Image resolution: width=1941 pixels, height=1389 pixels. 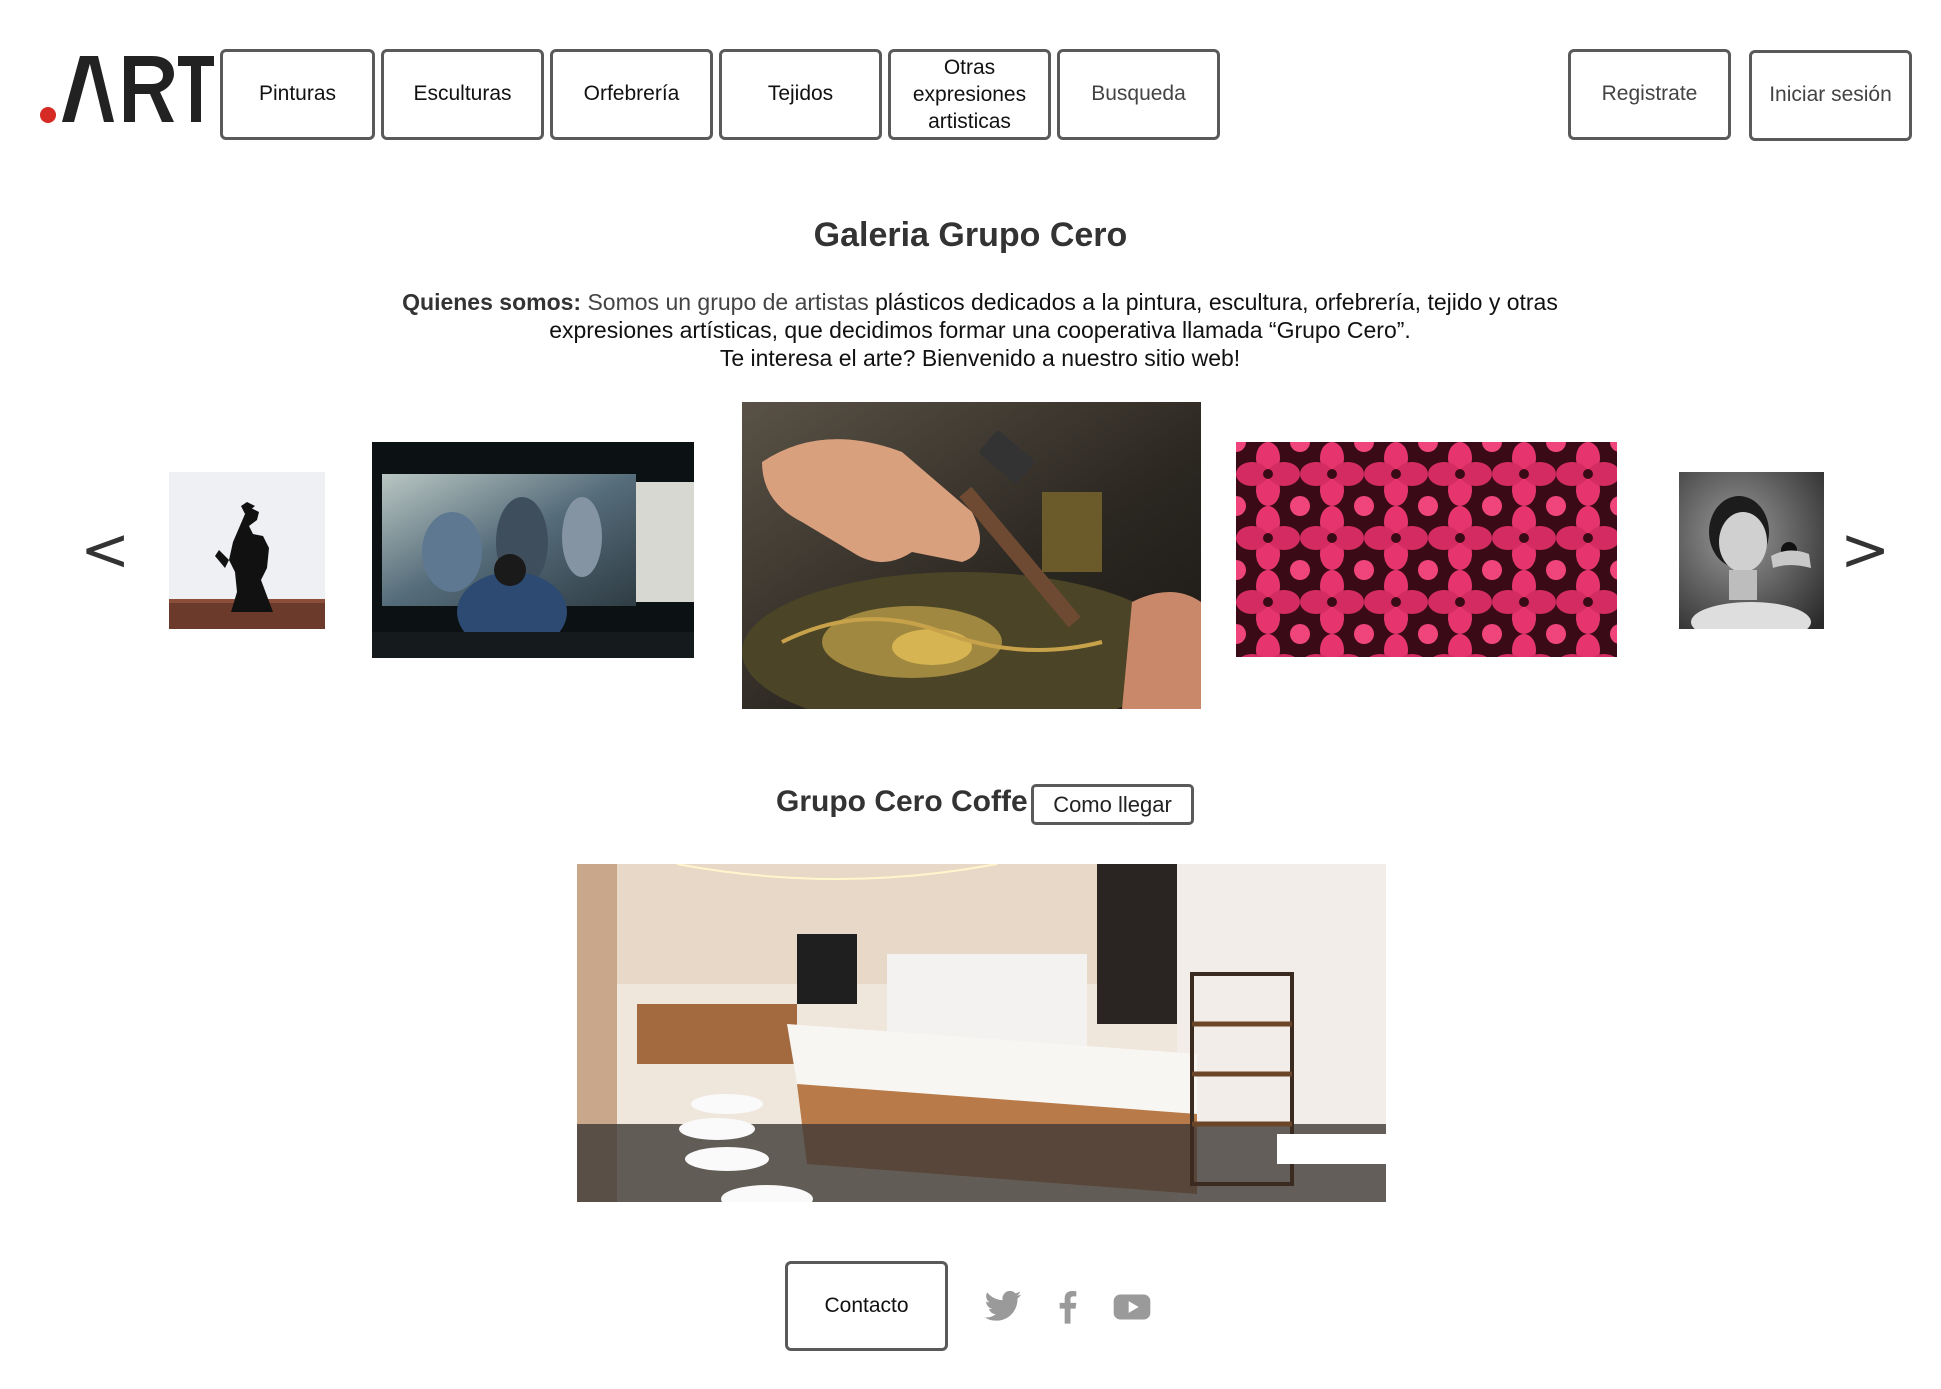 What do you see at coordinates (492, 302) in the screenshot?
I see `intro-label: Quienes somos:` at bounding box center [492, 302].